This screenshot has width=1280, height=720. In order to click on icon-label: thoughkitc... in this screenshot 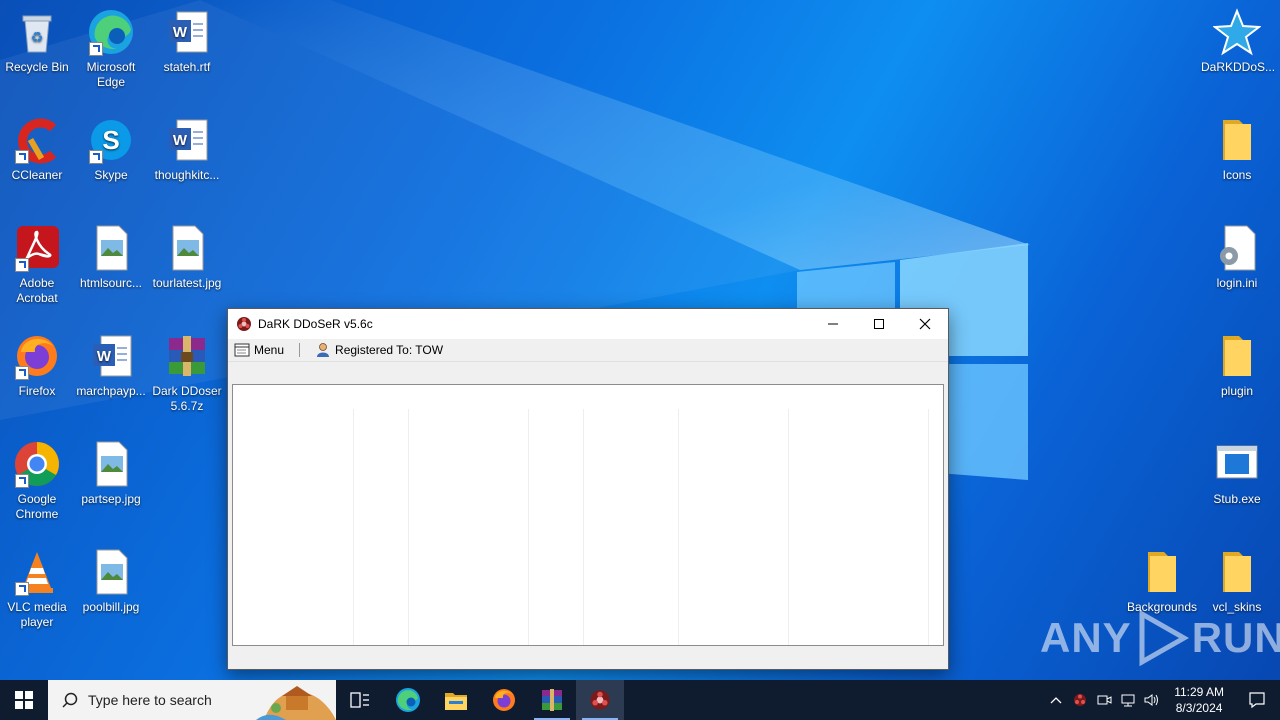, I will do `click(187, 175)`.